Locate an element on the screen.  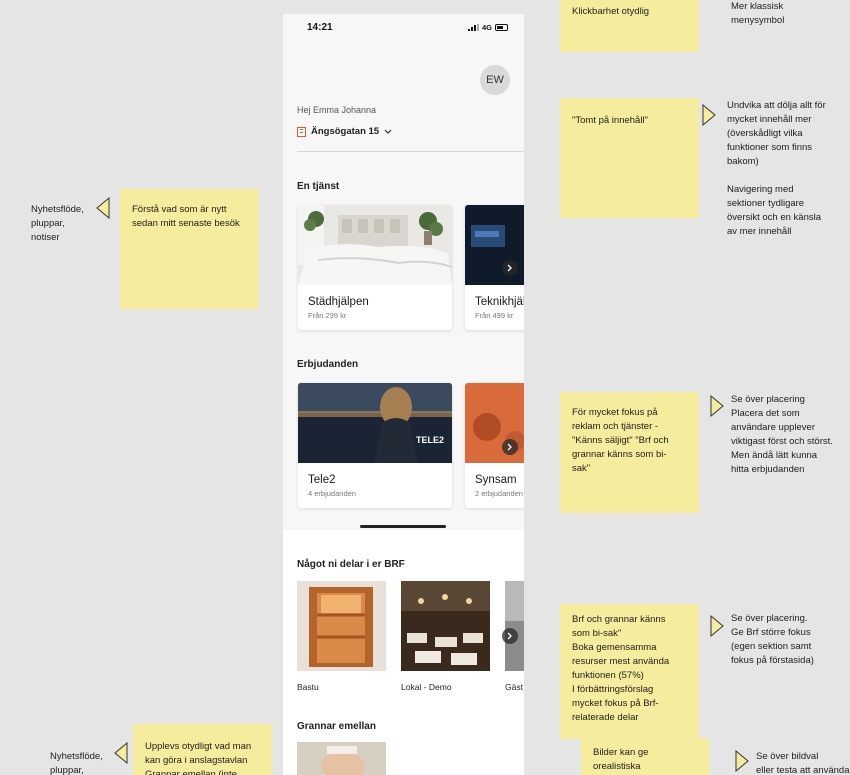
shared-resource-label: Lokal - Demo is located at coordinates (426, 687).